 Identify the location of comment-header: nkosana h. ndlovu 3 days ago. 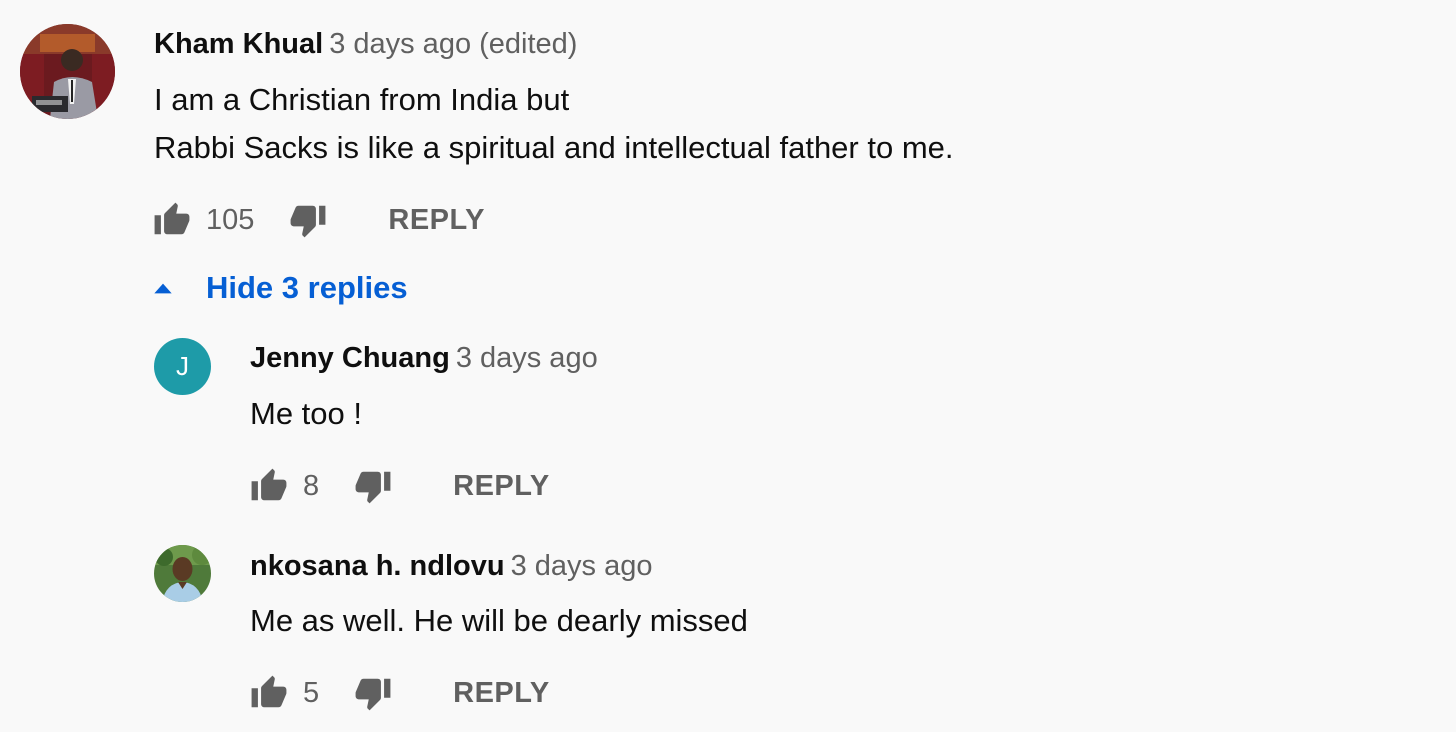
(451, 566).